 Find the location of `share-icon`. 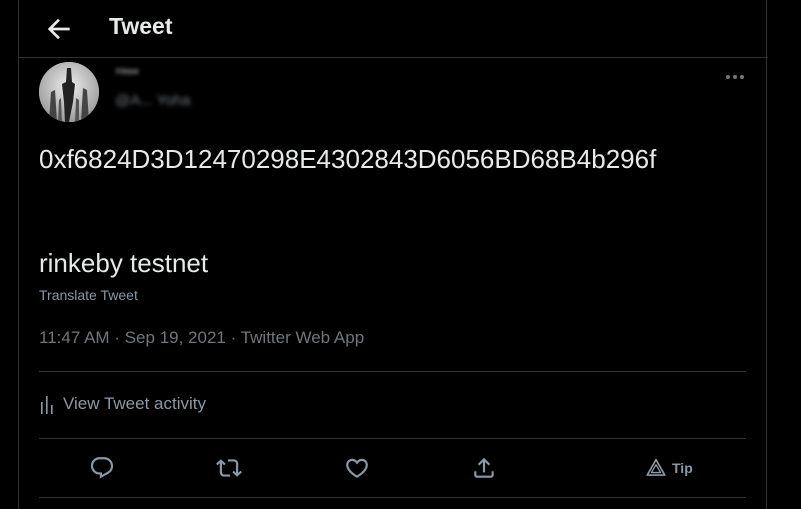

share-icon is located at coordinates (484, 467).